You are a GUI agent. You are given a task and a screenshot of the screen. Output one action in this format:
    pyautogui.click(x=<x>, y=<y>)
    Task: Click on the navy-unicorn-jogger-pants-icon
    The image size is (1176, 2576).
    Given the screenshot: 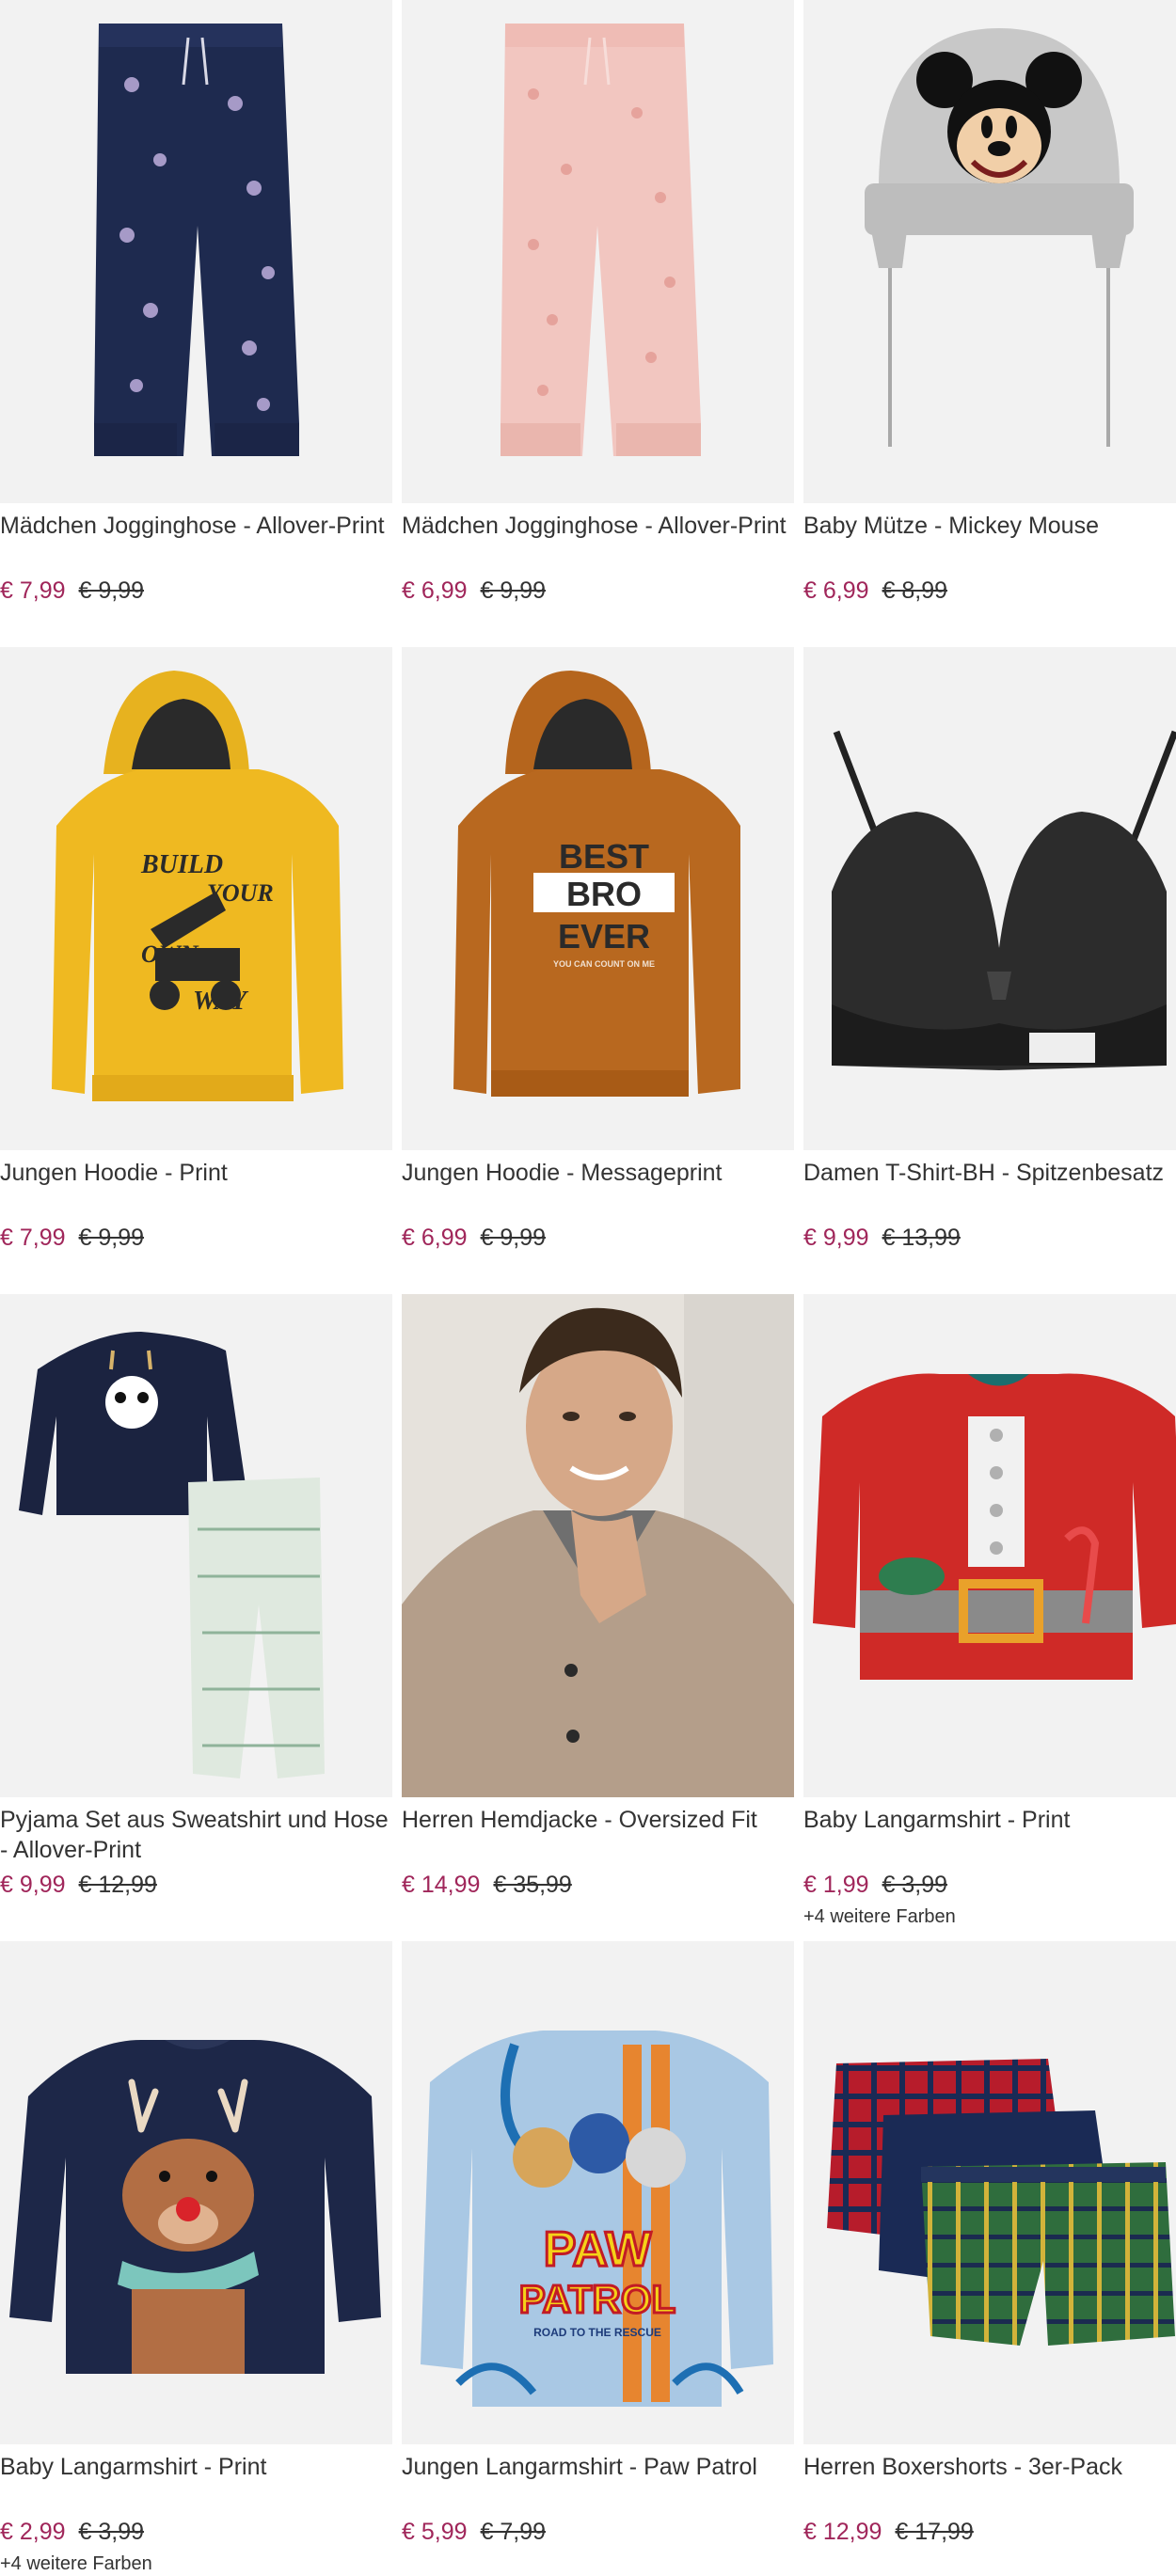 What is the action you would take?
    pyautogui.click(x=196, y=251)
    